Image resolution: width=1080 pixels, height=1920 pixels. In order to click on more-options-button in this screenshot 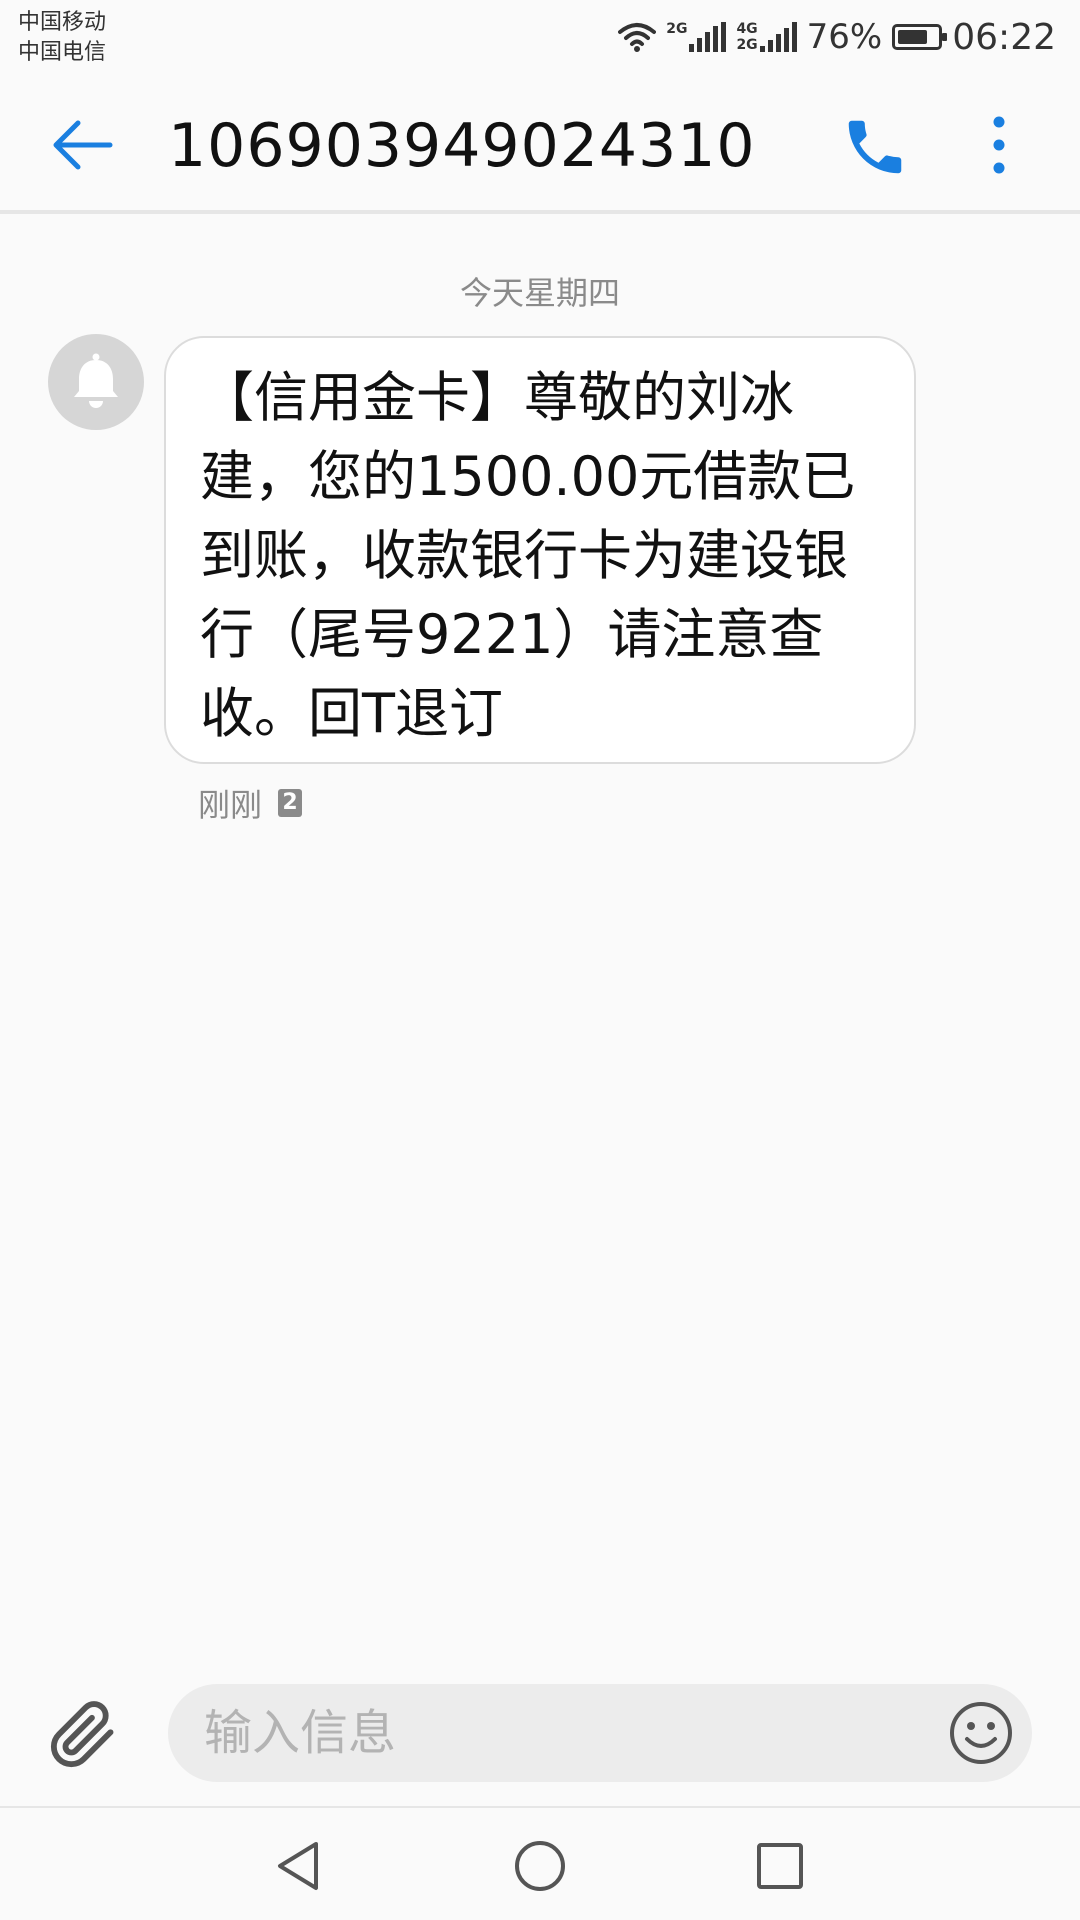, I will do `click(999, 145)`.